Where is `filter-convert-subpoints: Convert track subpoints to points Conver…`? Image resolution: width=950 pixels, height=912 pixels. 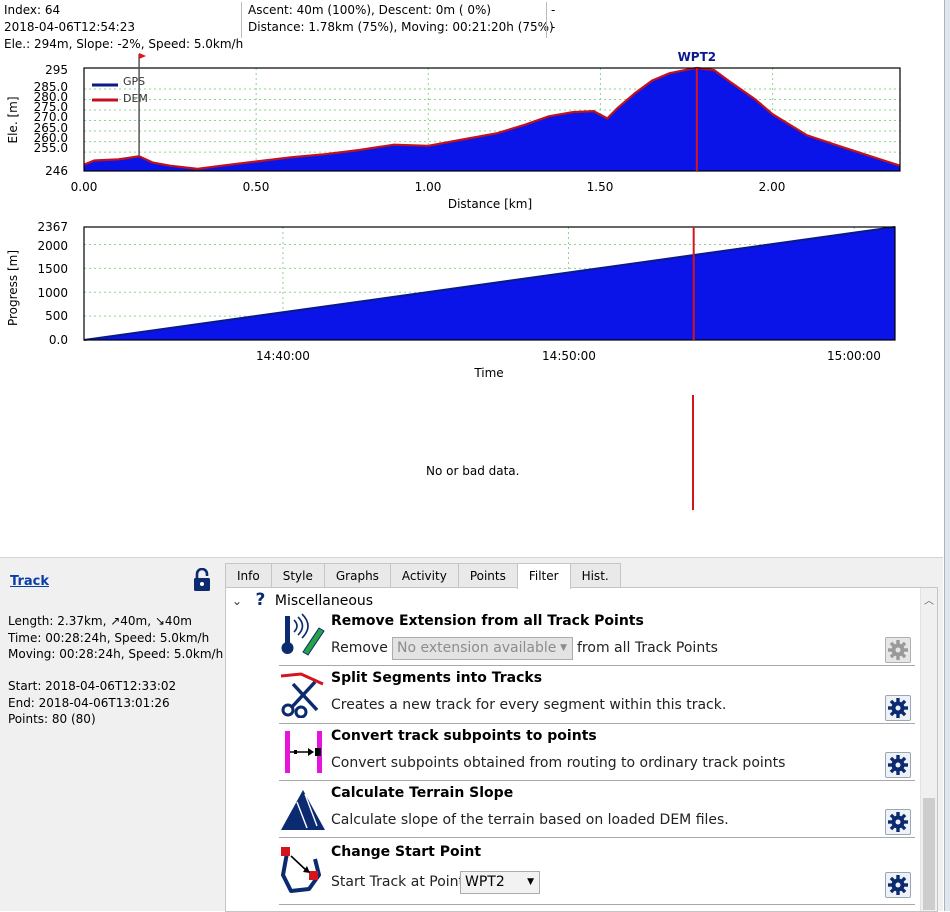
filter-convert-subpoints: Convert track subpoints to points Conver… is located at coordinates (597, 753).